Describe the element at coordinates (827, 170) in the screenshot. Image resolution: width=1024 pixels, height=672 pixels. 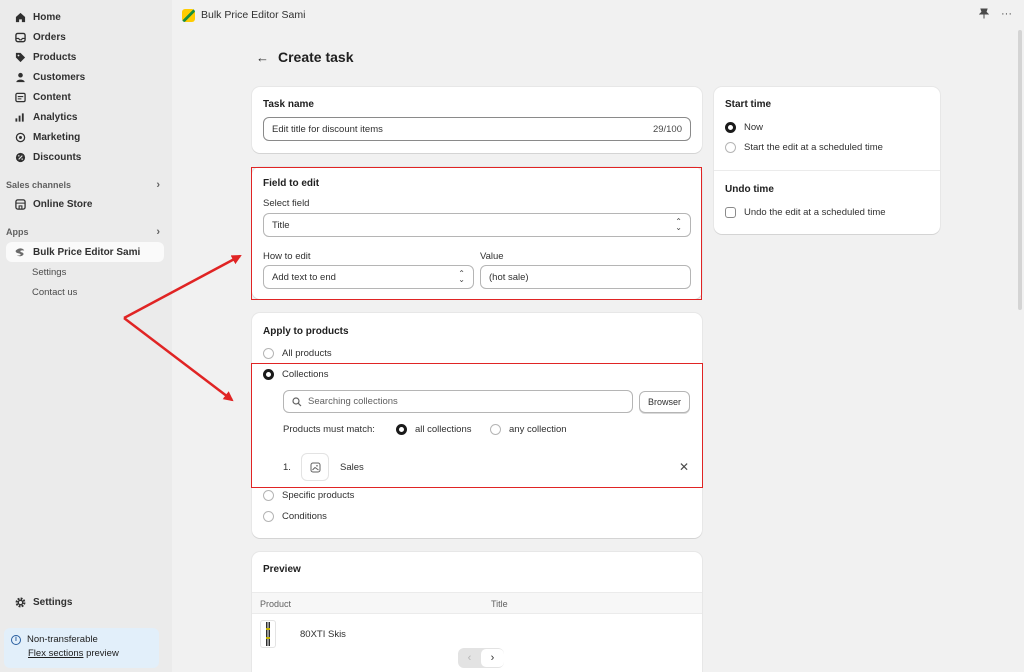
I see `divider` at that location.